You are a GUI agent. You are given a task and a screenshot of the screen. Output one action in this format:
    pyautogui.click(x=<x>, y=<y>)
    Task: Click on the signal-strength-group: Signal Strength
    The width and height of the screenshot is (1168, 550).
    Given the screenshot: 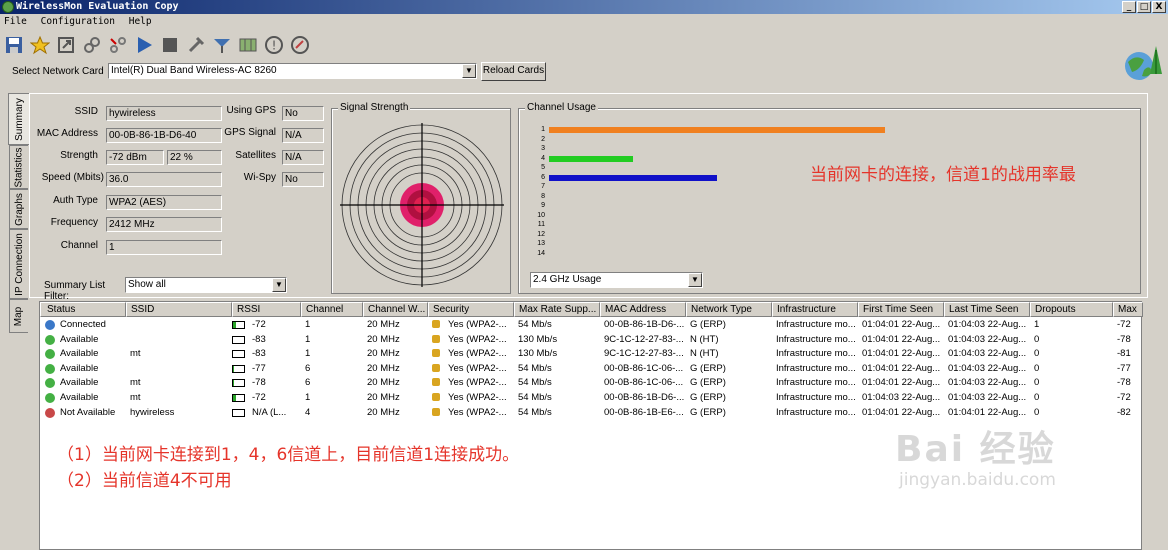 What is the action you would take?
    pyautogui.click(x=421, y=198)
    